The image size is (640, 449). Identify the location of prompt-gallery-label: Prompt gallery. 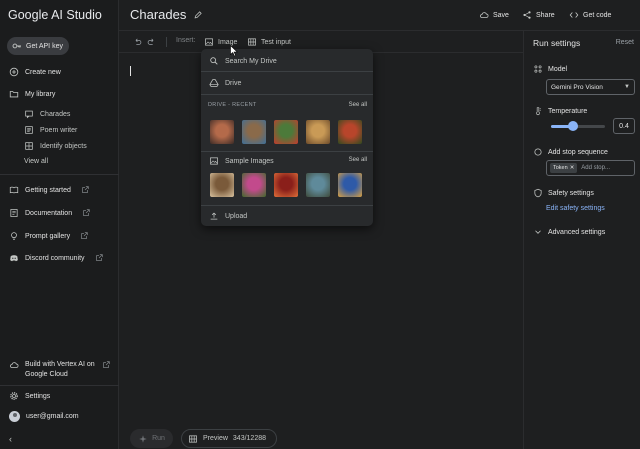
(48, 236).